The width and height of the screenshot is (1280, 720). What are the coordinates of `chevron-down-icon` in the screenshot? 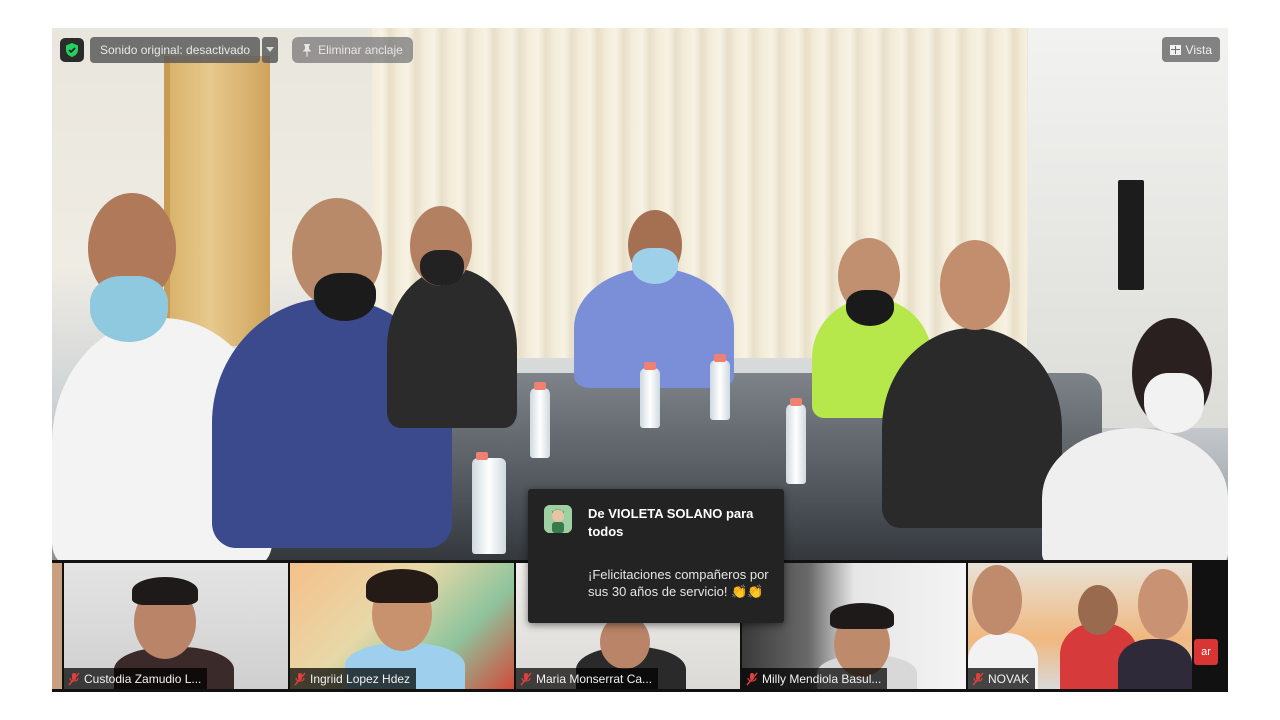 It's located at (270, 50).